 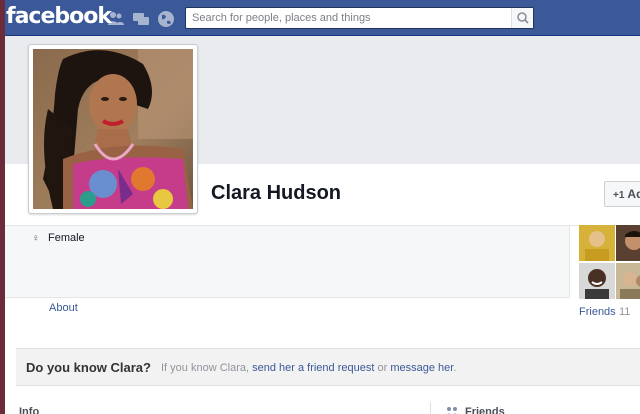 What do you see at coordinates (485, 410) in the screenshot?
I see `friends-section-heading: Friends` at bounding box center [485, 410].